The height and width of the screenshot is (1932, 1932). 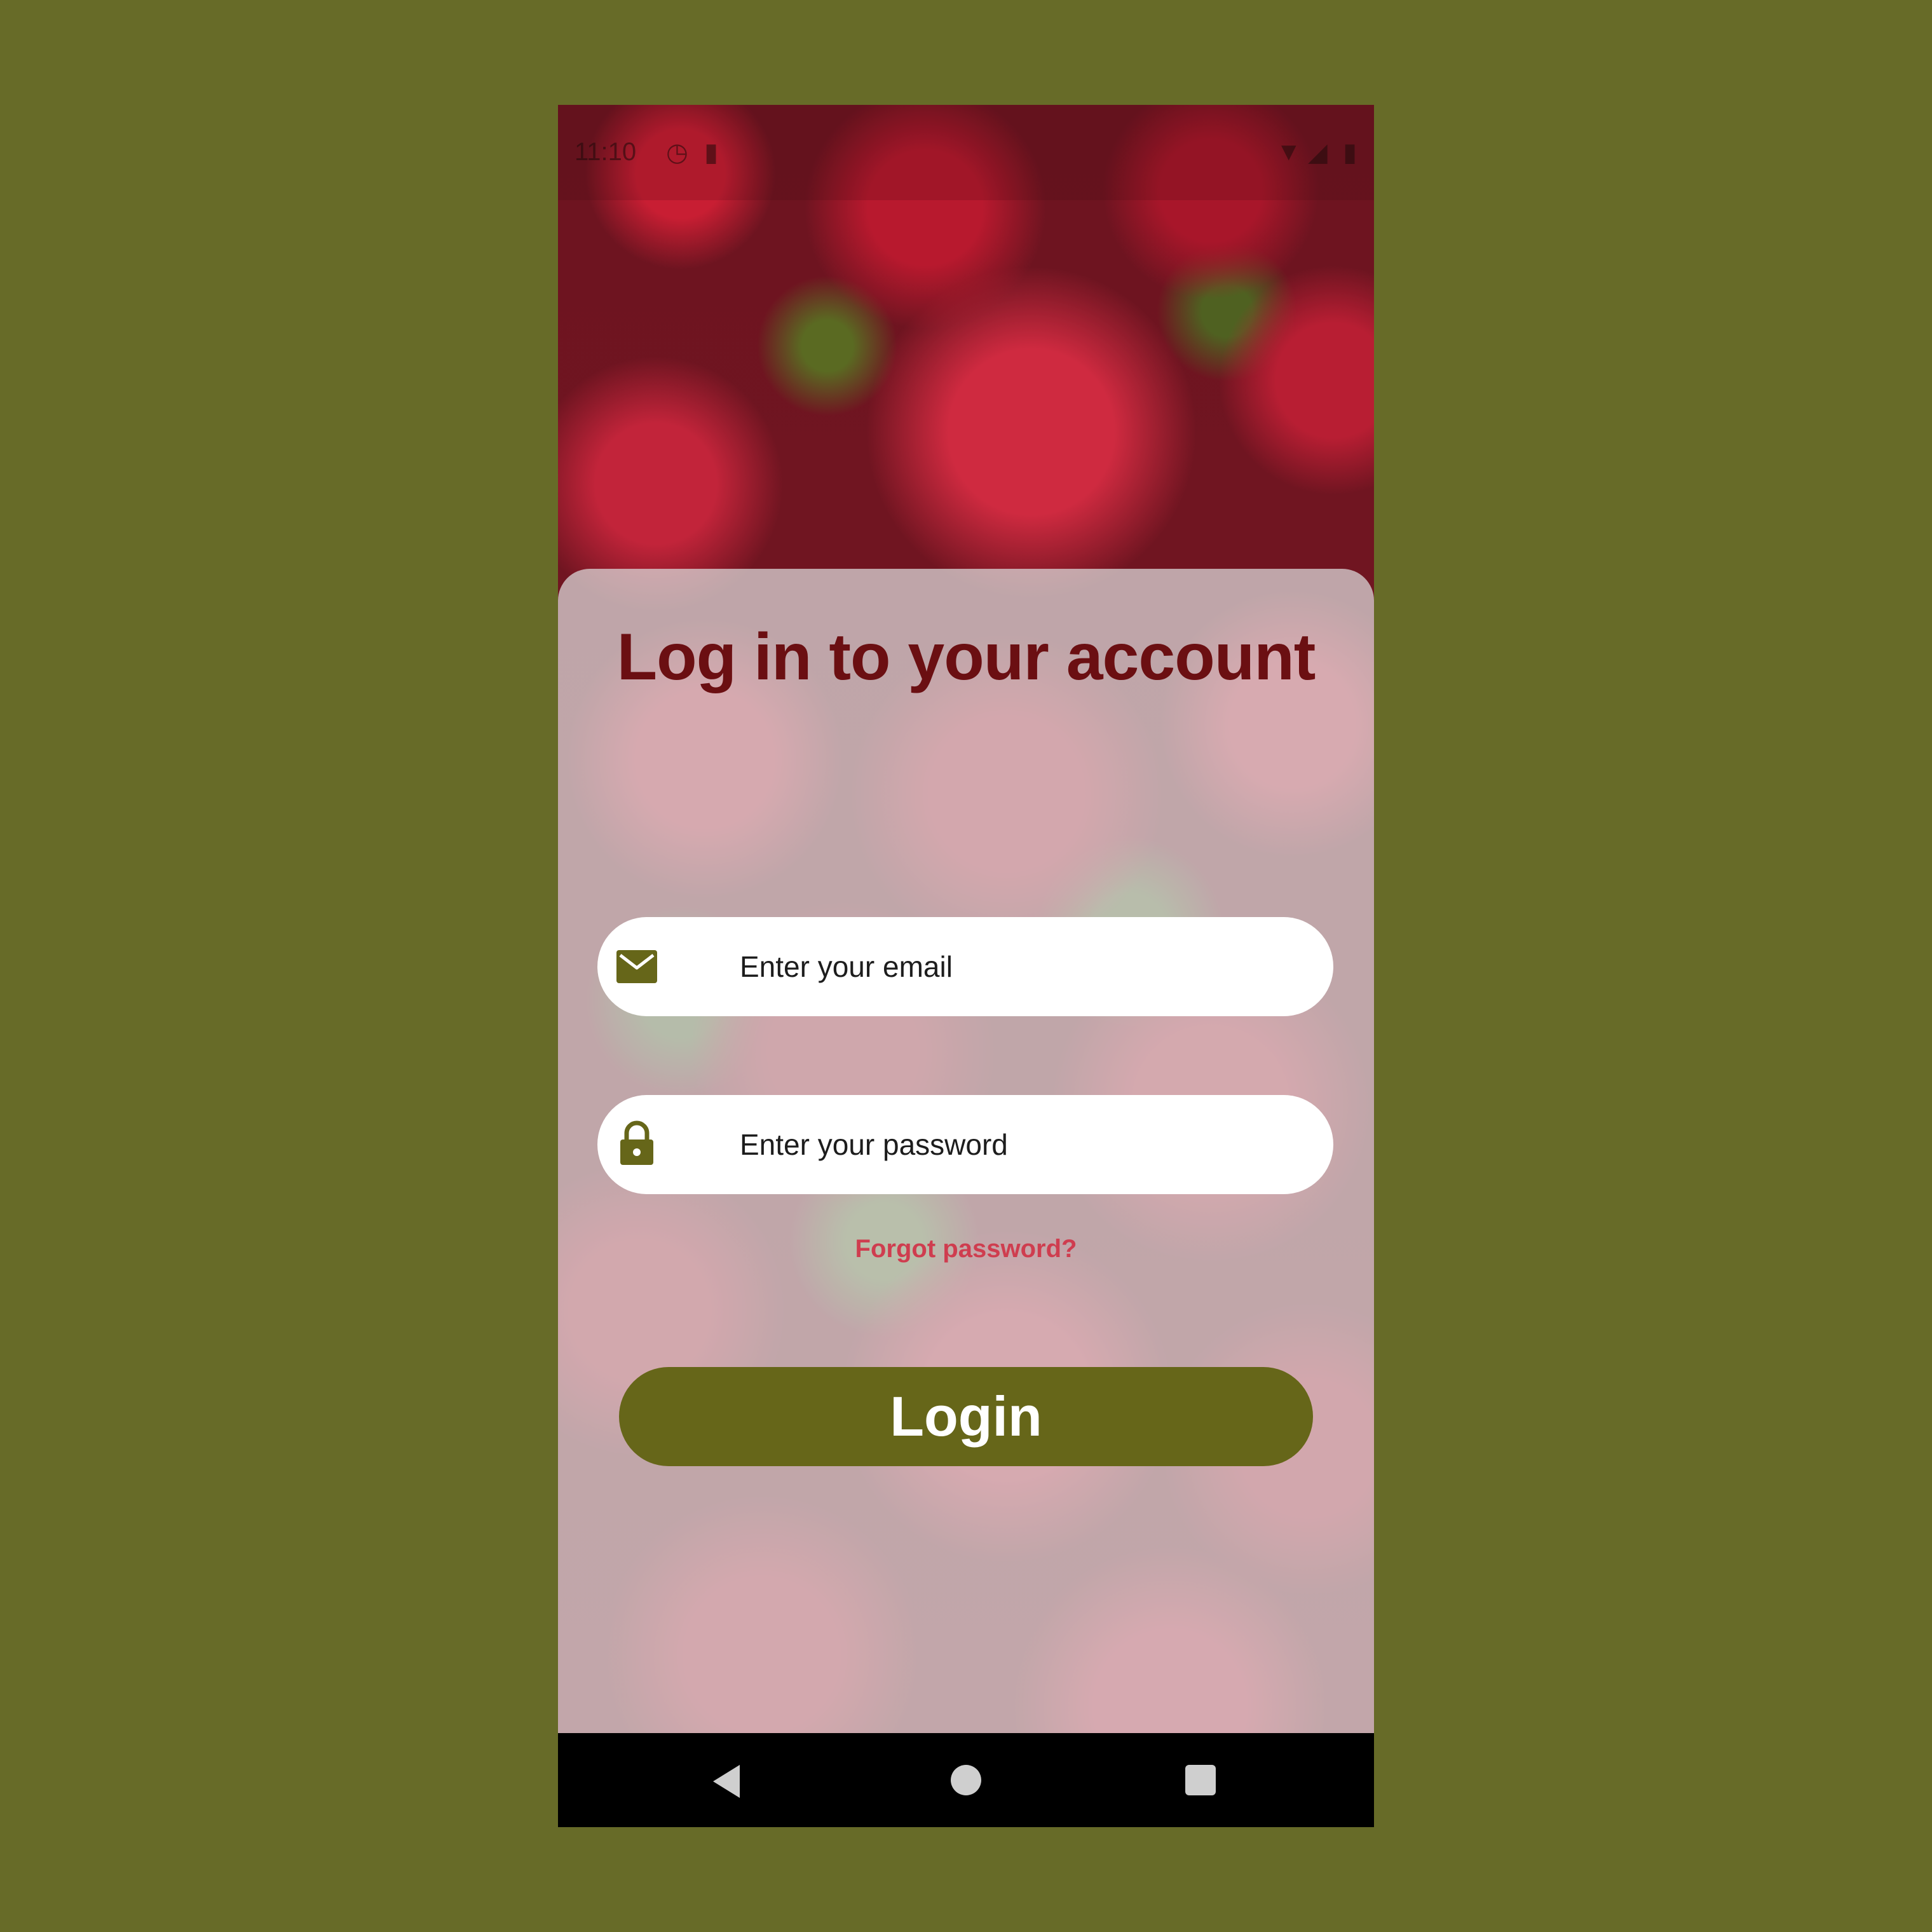 I want to click on recents-icon, so click(x=1200, y=1780).